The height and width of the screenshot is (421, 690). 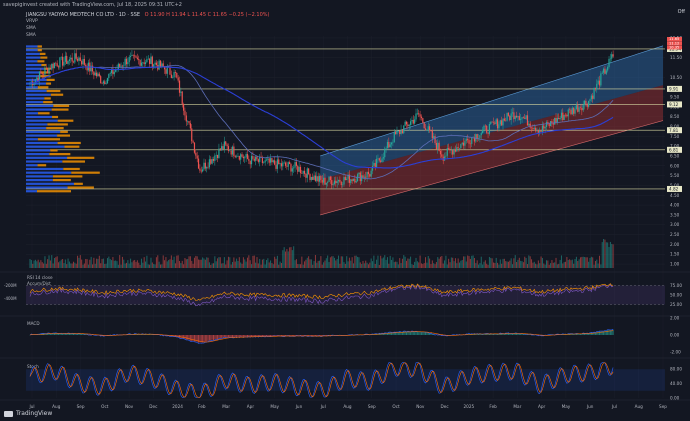 I want to click on x-tick-24: Jul, so click(x=614, y=406).